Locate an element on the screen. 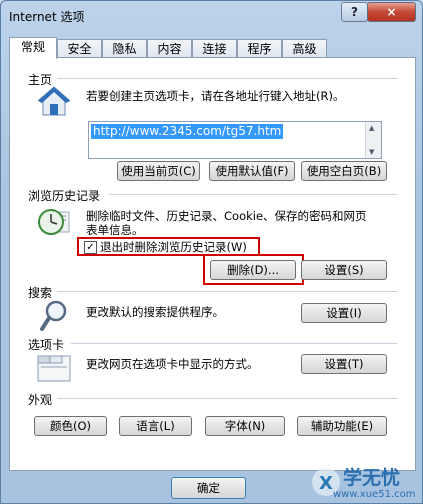  use-blank-button: 使用空白页(B) is located at coordinates (344, 171).